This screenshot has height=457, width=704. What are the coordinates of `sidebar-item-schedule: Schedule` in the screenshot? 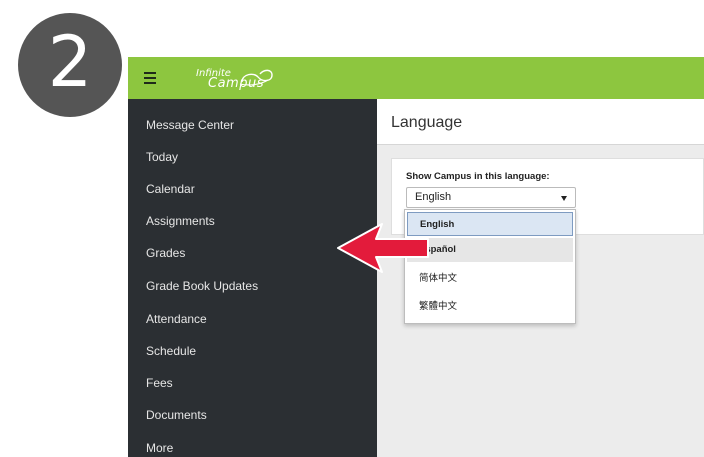 It's located at (256, 351).